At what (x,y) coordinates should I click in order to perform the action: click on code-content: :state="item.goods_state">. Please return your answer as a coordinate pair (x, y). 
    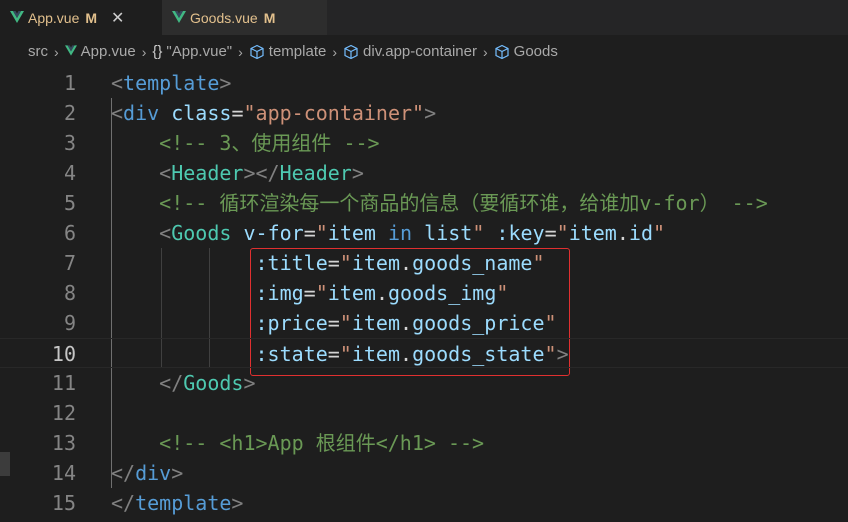
    Looking at the image, I should click on (340, 354).